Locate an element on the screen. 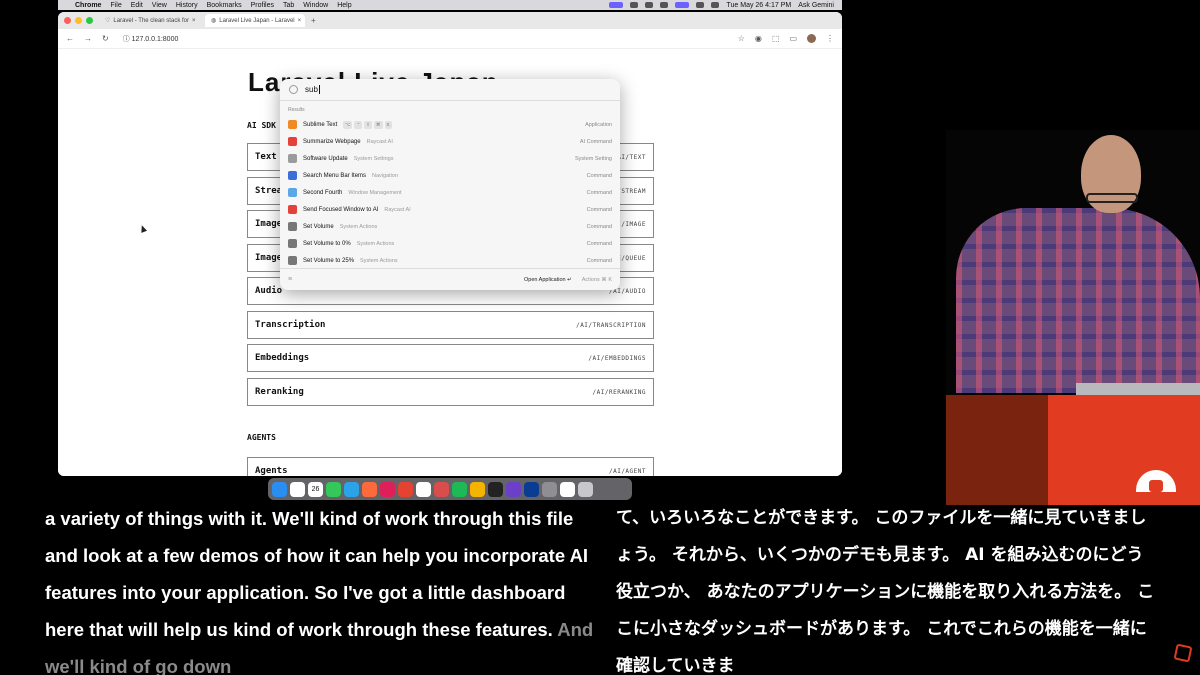 This screenshot has height=675, width=1200. chrome-icon is located at coordinates (297, 489).